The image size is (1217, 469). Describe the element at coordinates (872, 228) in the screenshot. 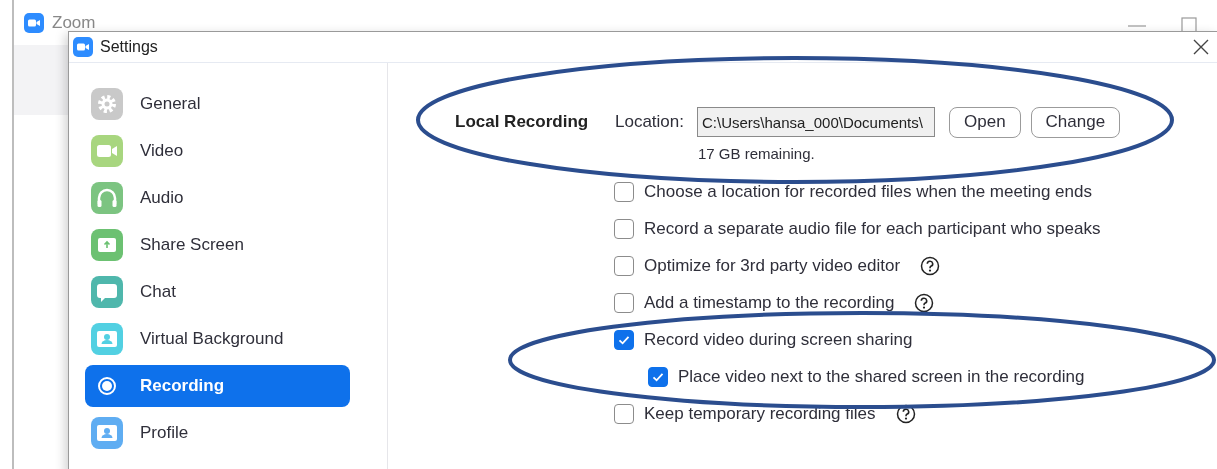

I see `option-label: Record a separate audio file for each participant who speaks` at that location.